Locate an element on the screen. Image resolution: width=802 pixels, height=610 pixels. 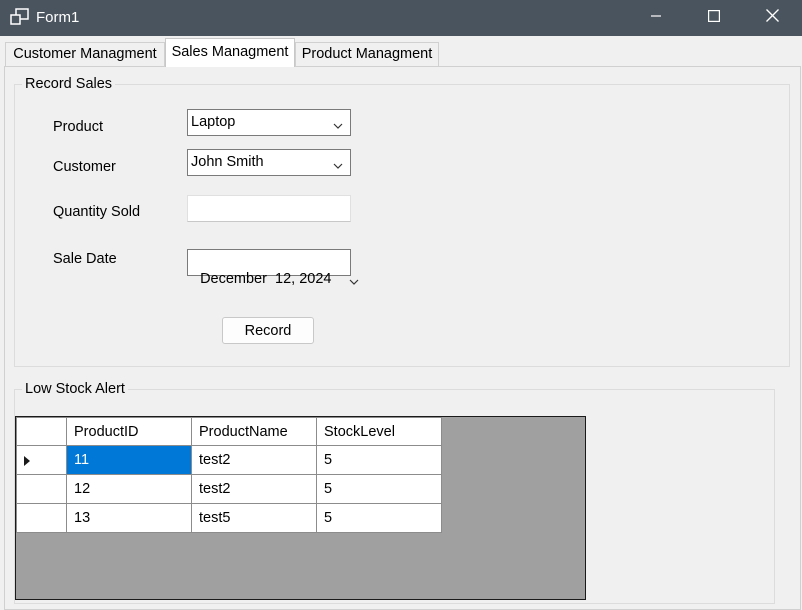
sale-date-label: Sale Date is located at coordinates (85, 259).